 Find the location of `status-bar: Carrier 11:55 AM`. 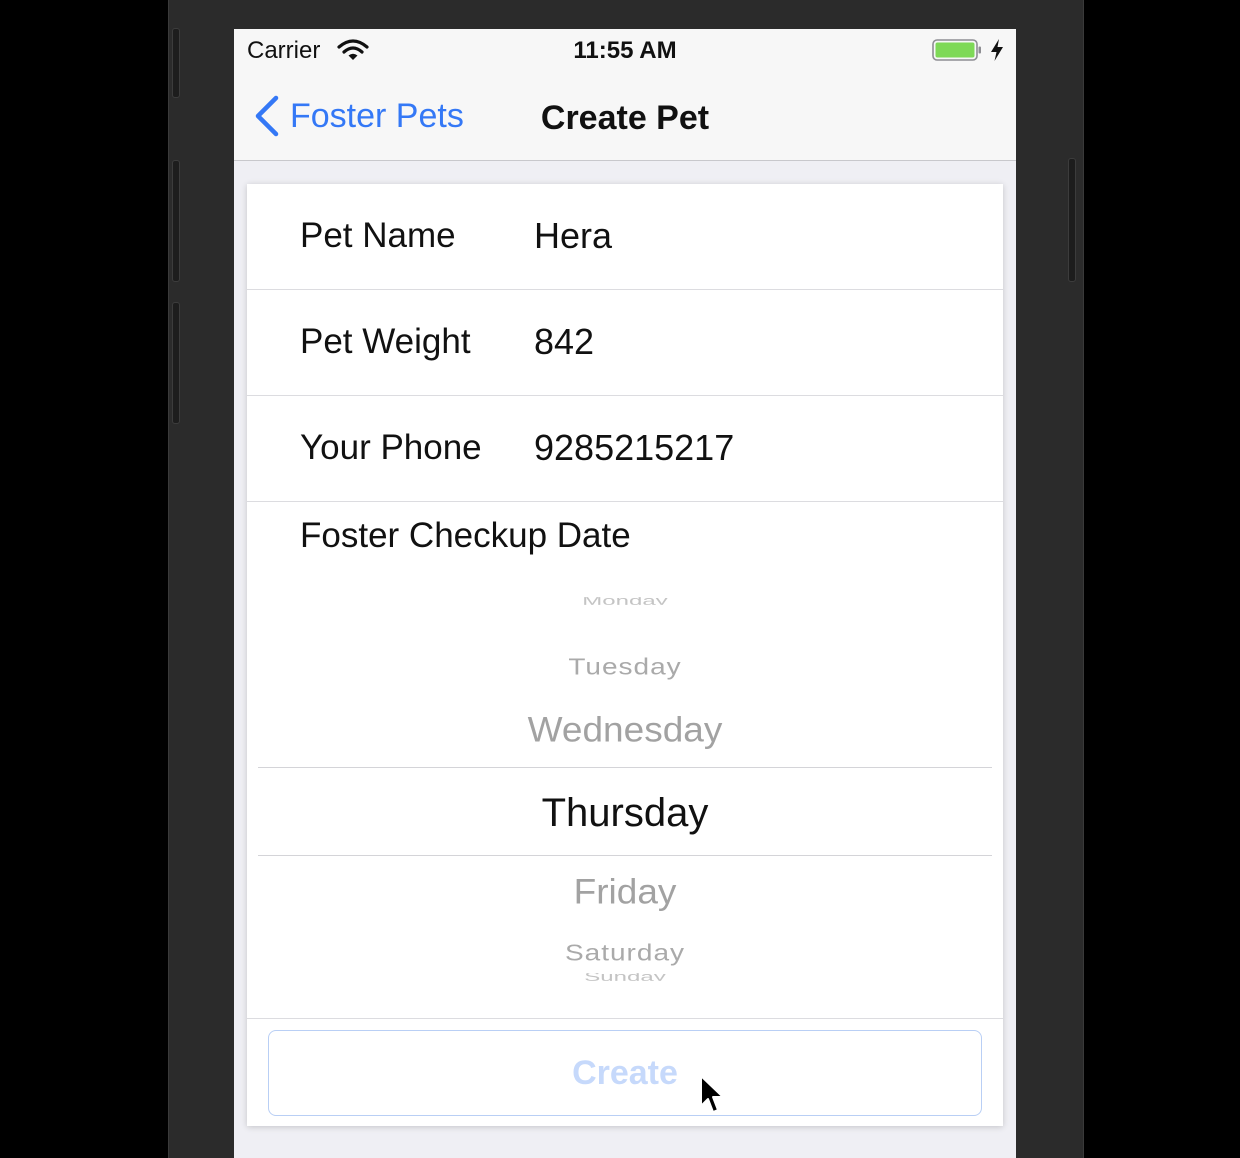

status-bar: Carrier 11:55 AM is located at coordinates (625, 51).